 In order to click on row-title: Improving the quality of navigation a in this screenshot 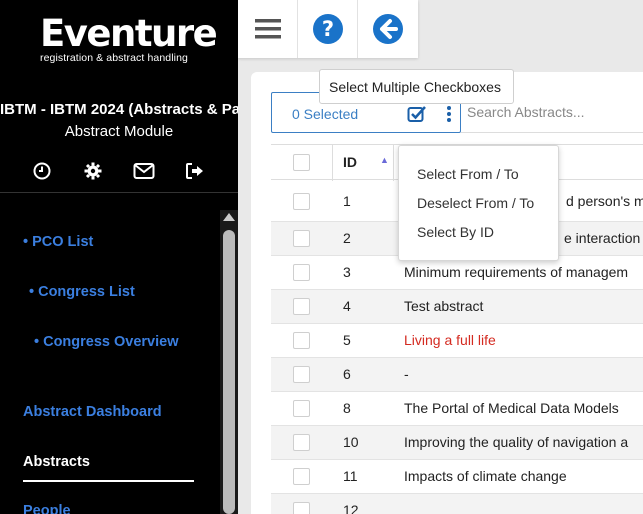, I will do `click(516, 442)`.